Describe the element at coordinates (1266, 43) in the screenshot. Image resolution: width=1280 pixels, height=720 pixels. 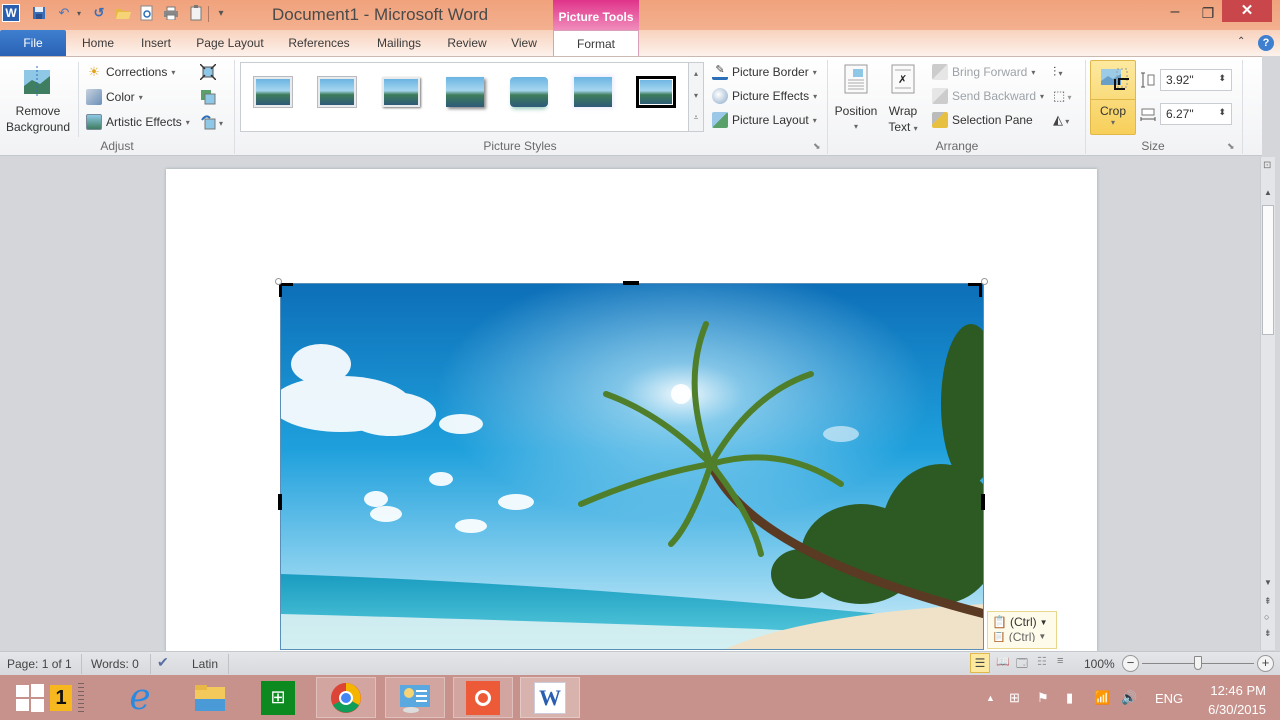
I see `help-icon: ?` at that location.